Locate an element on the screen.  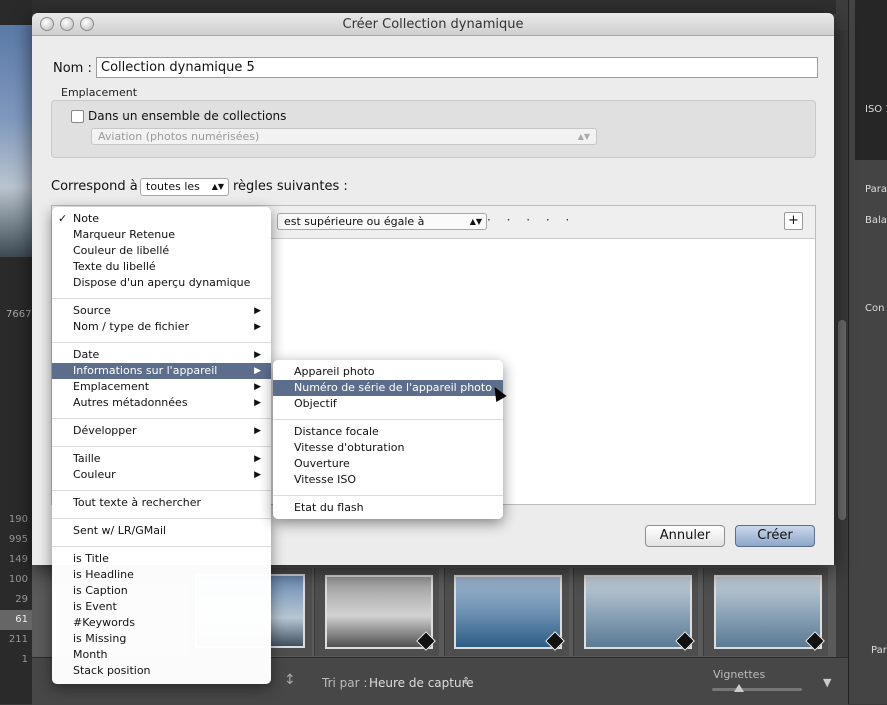
match-mode-select: toutes les ▲▼ is located at coordinates (184, 187).